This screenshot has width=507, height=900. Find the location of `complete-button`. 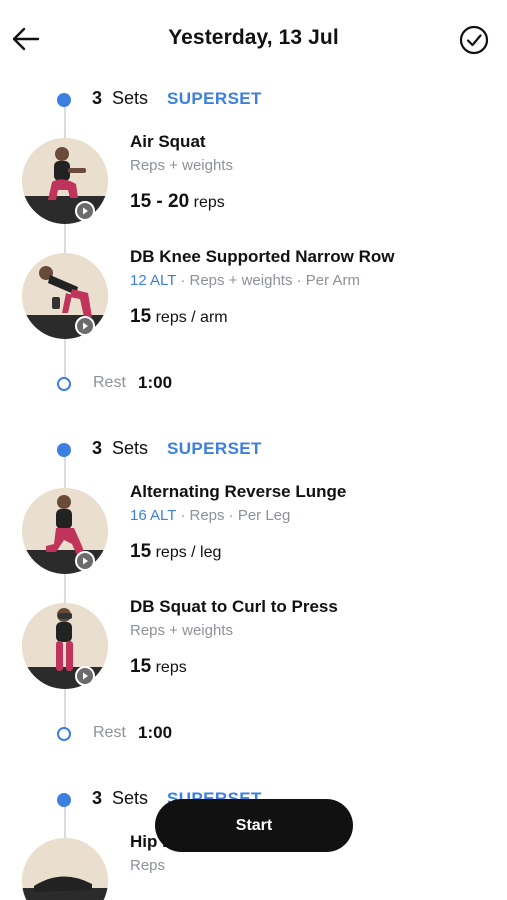

complete-button is located at coordinates (474, 40).